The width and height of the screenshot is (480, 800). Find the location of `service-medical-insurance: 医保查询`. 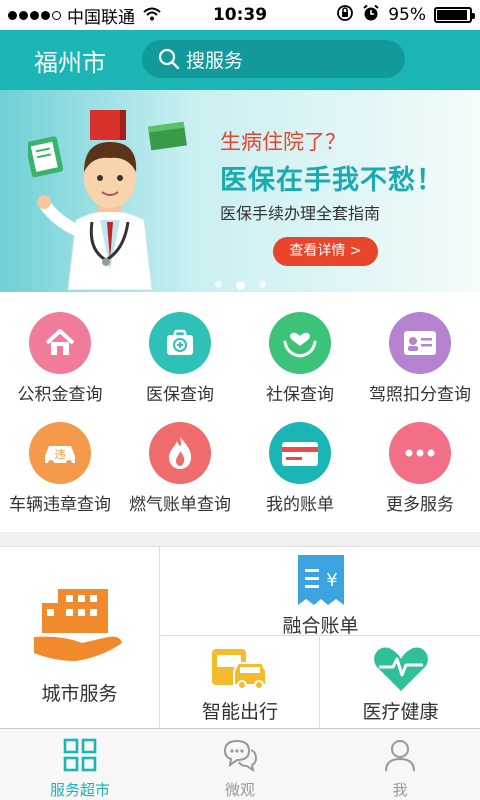

service-medical-insurance: 医保查询 is located at coordinates (180, 348).